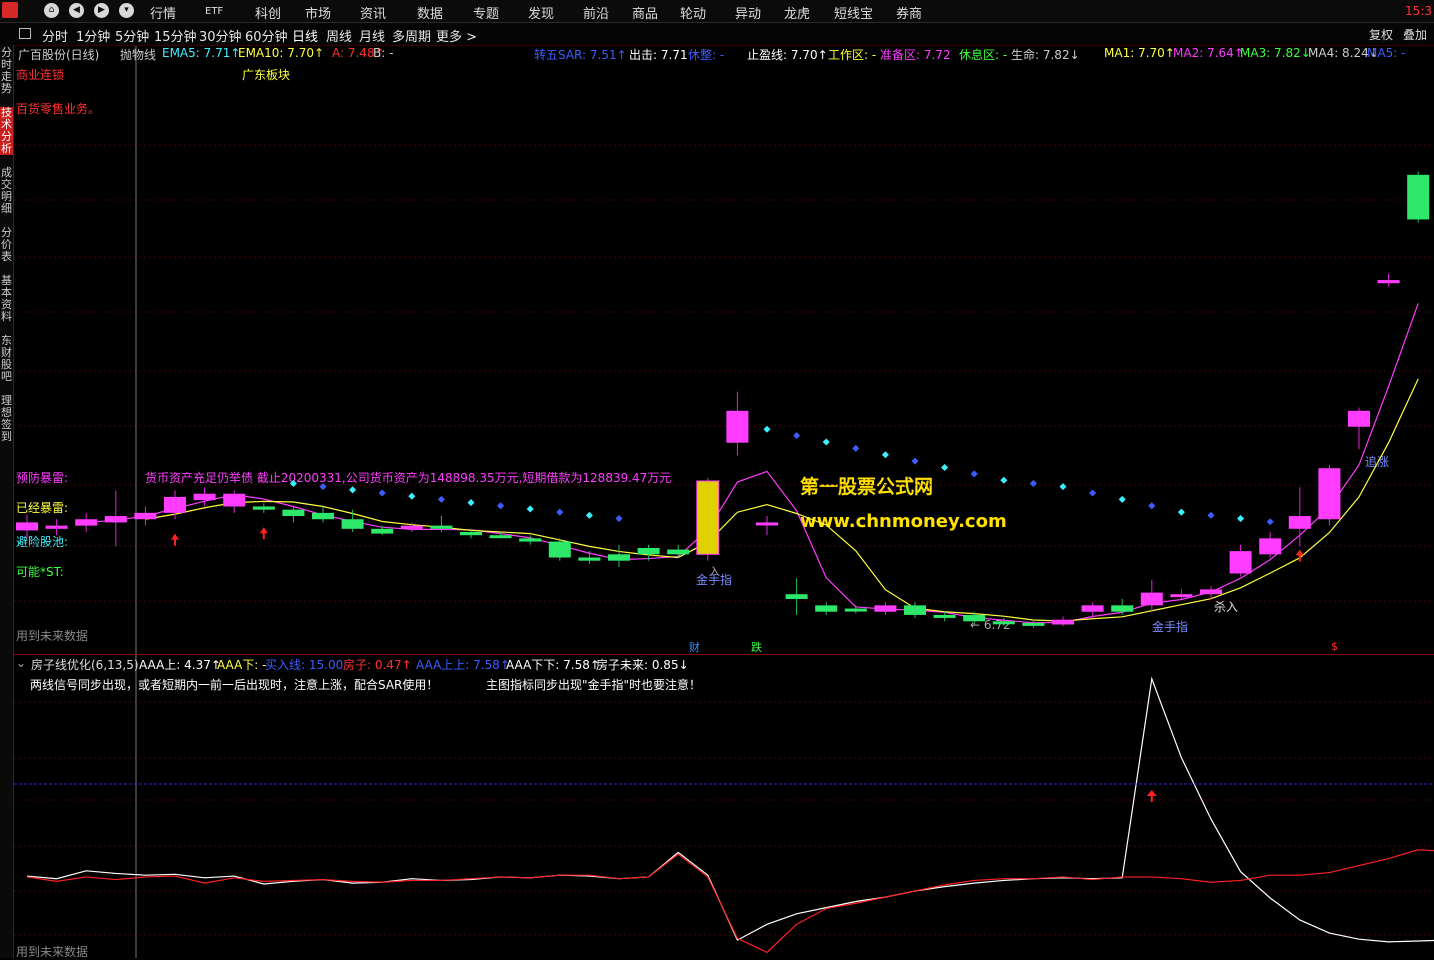  I want to click on sub-legend-item-4: AAA上上: 7.58↑, so click(463, 665).